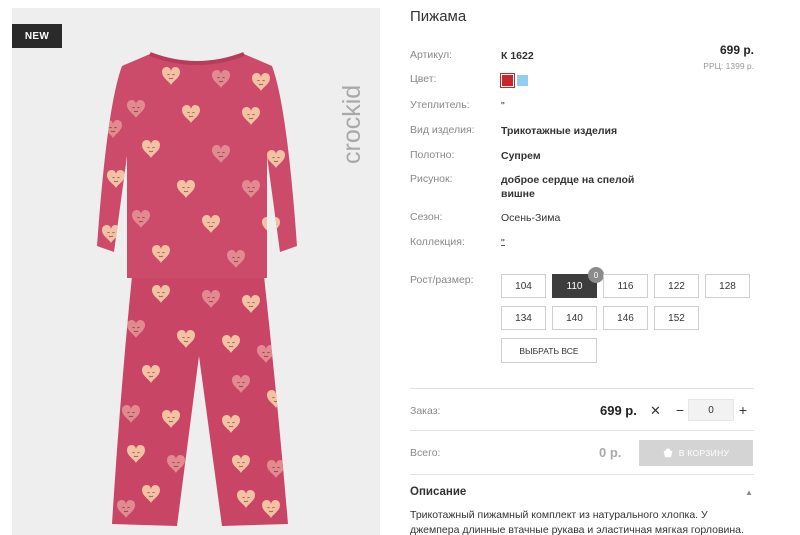 This screenshot has width=800, height=535. I want to click on new-badge: NEW, so click(37, 36).